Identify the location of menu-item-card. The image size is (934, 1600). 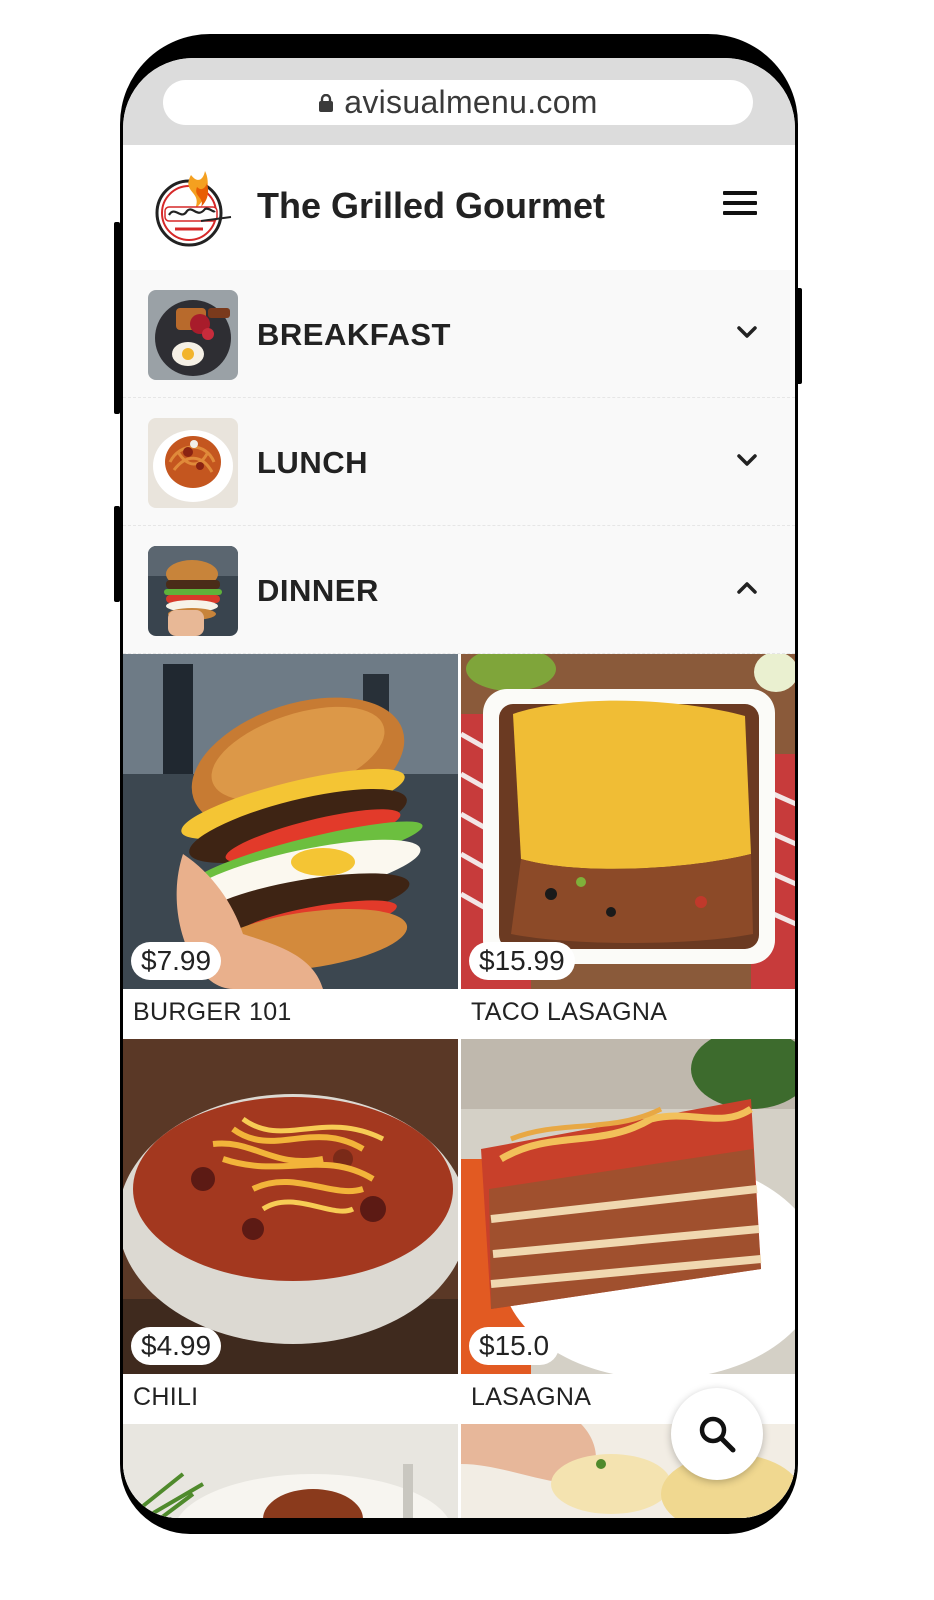
(290, 1471).